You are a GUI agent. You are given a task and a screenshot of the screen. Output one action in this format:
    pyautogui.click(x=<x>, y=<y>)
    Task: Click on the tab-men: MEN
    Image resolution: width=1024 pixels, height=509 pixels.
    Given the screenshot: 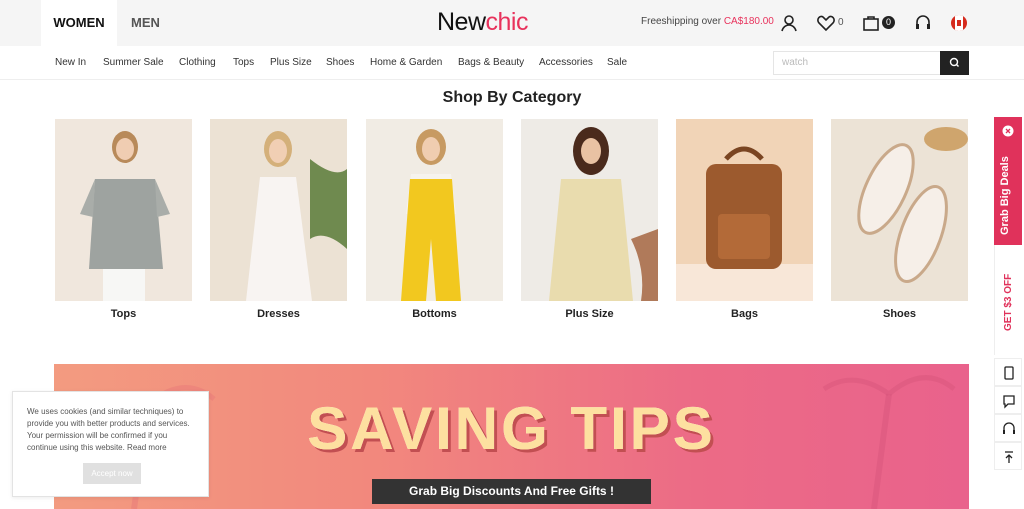 What is the action you would take?
    pyautogui.click(x=145, y=23)
    